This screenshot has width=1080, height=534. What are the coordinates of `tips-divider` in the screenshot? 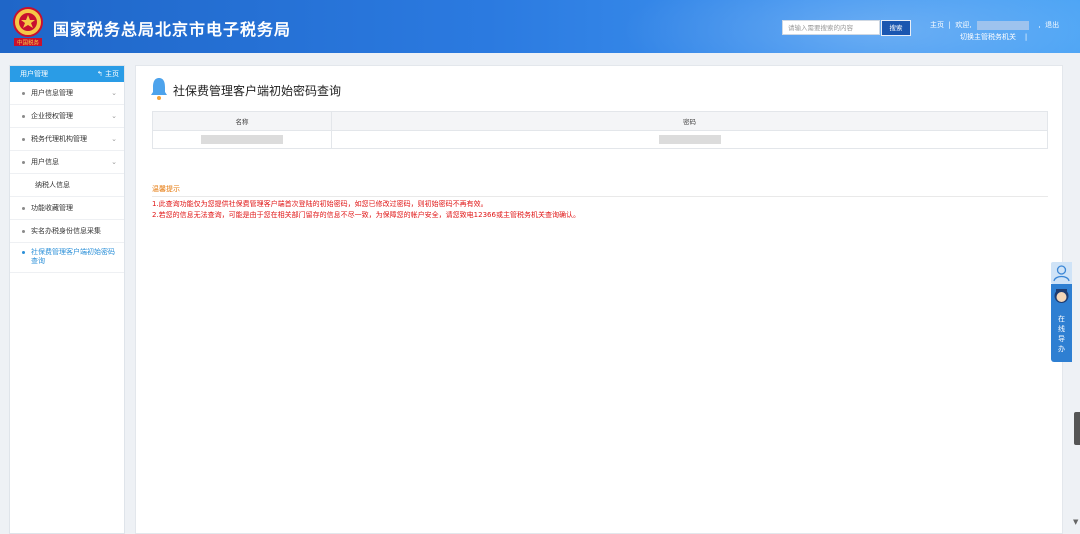 It's located at (600, 196).